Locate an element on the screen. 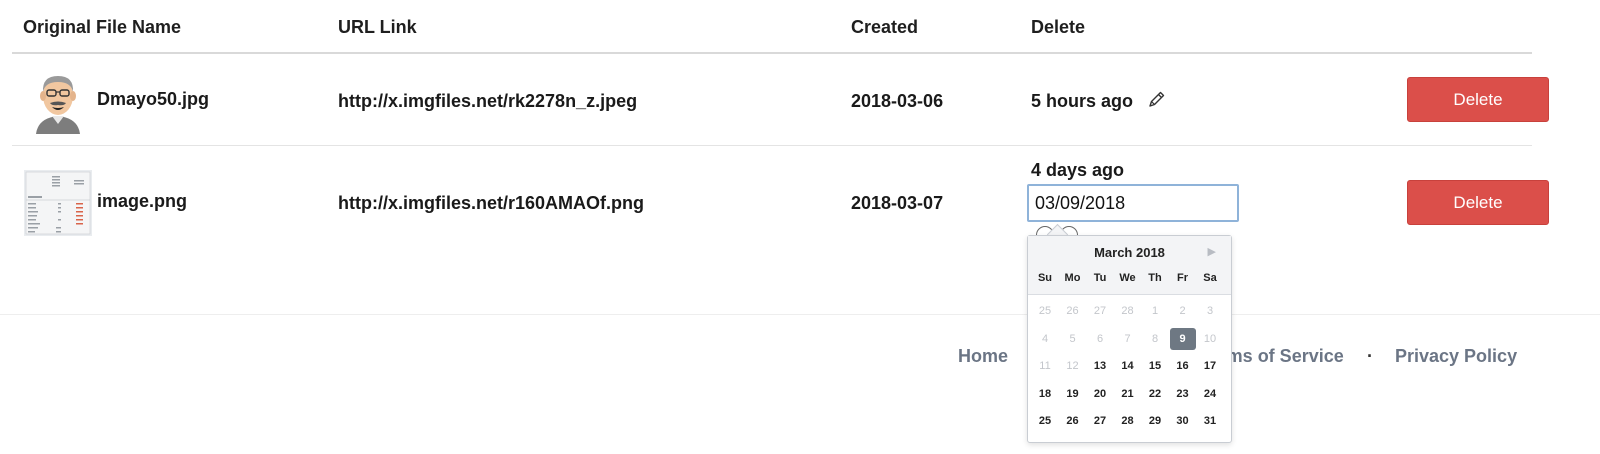  datepicker-month-label: March 2018 is located at coordinates (1129, 252).